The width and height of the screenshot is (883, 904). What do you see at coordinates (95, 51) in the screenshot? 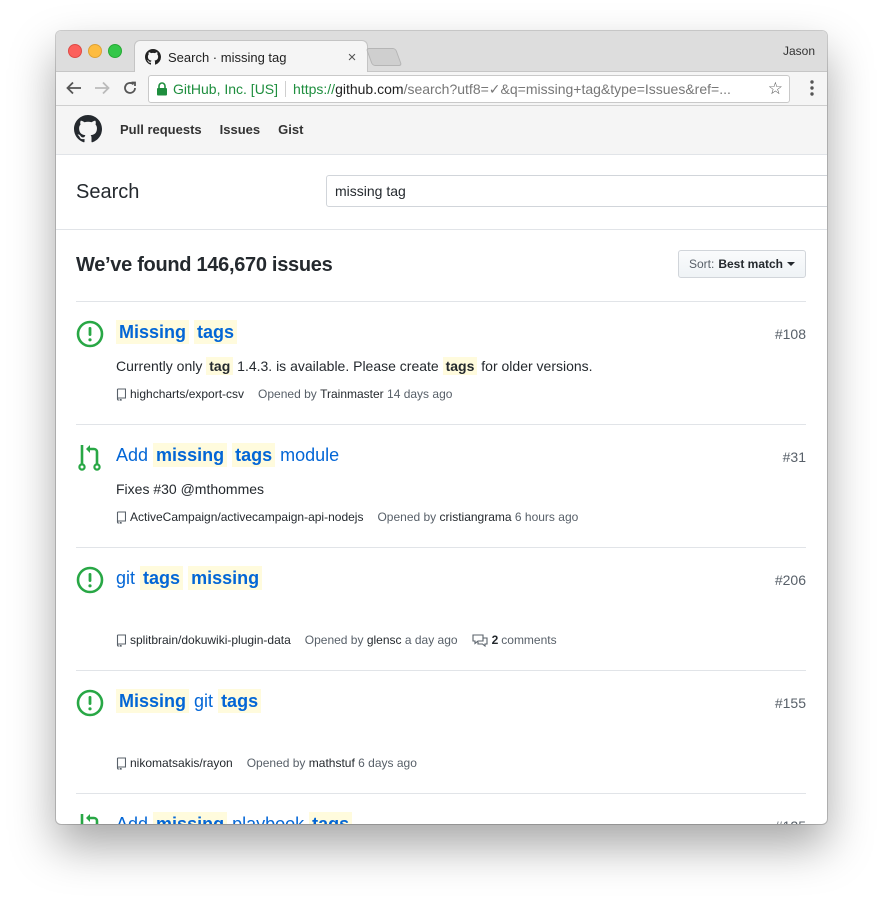
I see `minimize-window-button` at bounding box center [95, 51].